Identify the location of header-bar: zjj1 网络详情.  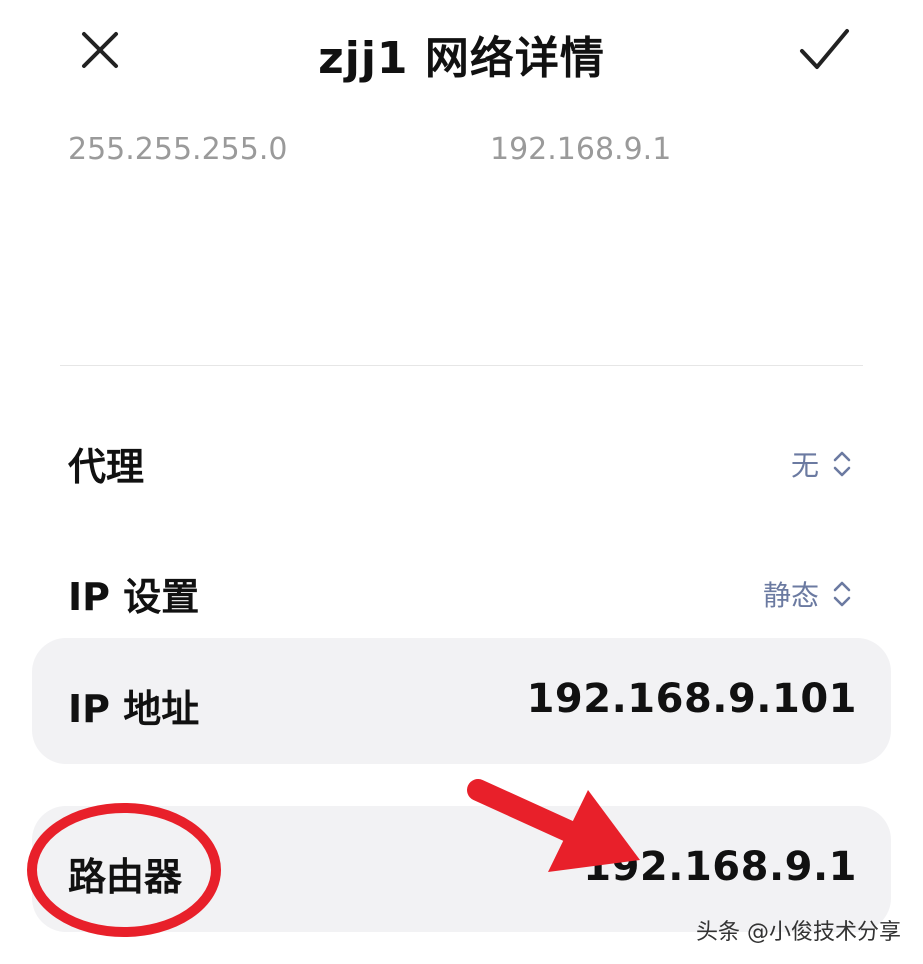
(461, 55).